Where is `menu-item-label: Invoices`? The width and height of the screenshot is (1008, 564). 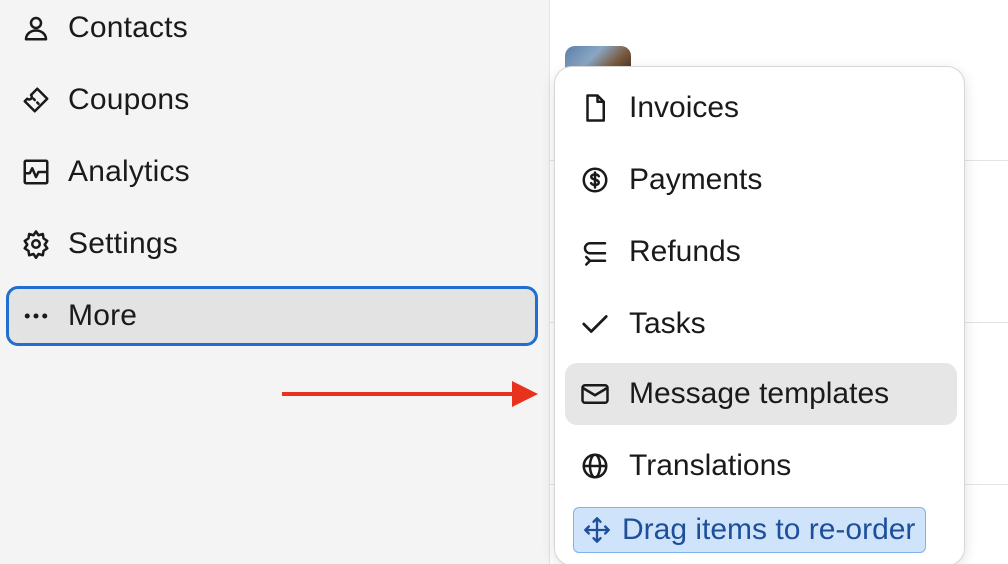
menu-item-label: Invoices is located at coordinates (684, 107).